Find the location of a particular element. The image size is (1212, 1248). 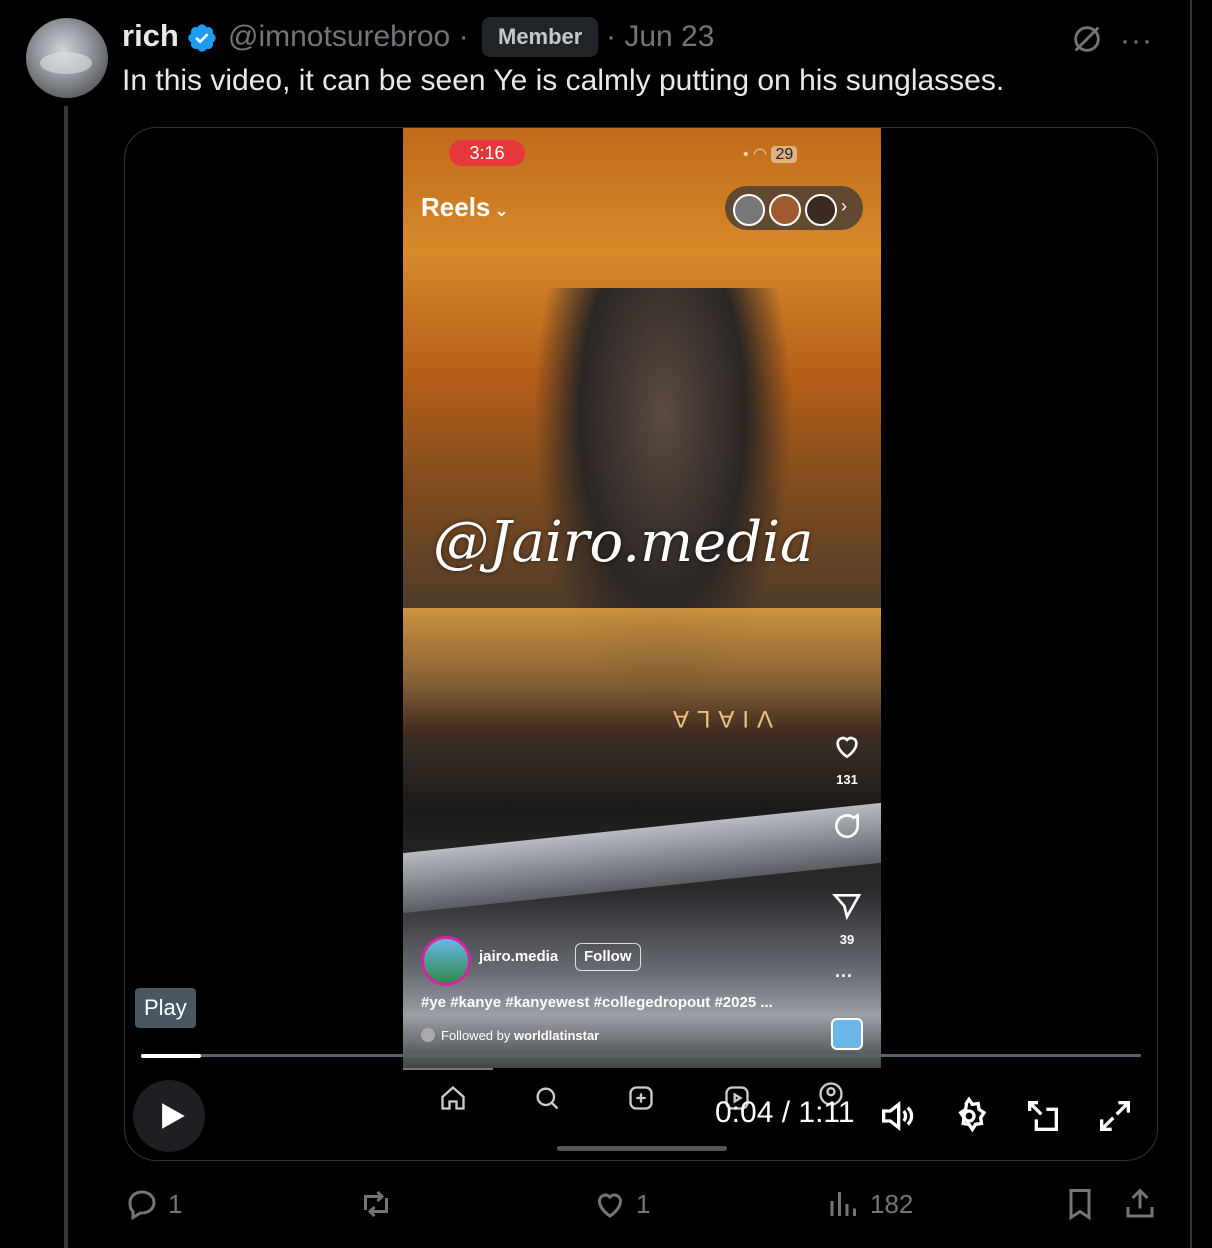

reel-follow-button: Follow is located at coordinates (608, 957).